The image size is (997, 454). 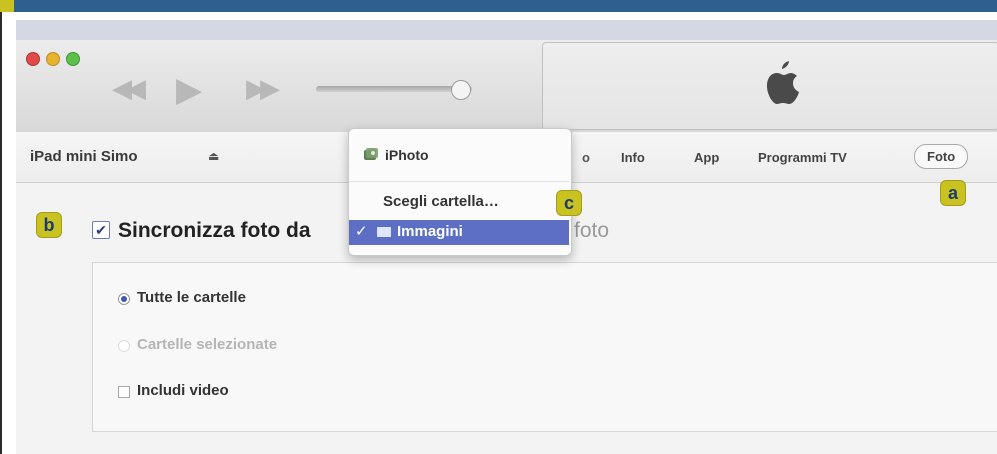 I want to click on minimize-icon, so click(x=53, y=59).